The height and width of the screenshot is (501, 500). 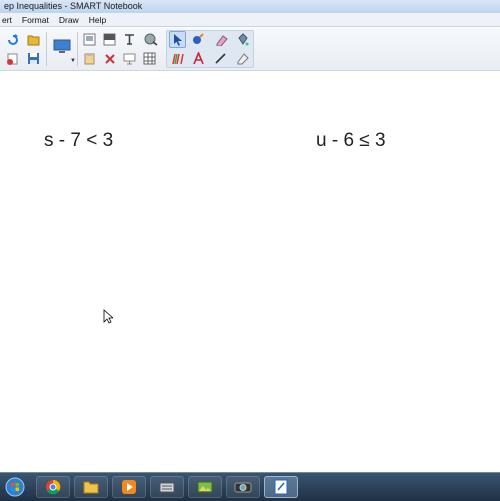 What do you see at coordinates (73, 61) in the screenshot?
I see `dropdown-arrow-icon: ▼` at bounding box center [73, 61].